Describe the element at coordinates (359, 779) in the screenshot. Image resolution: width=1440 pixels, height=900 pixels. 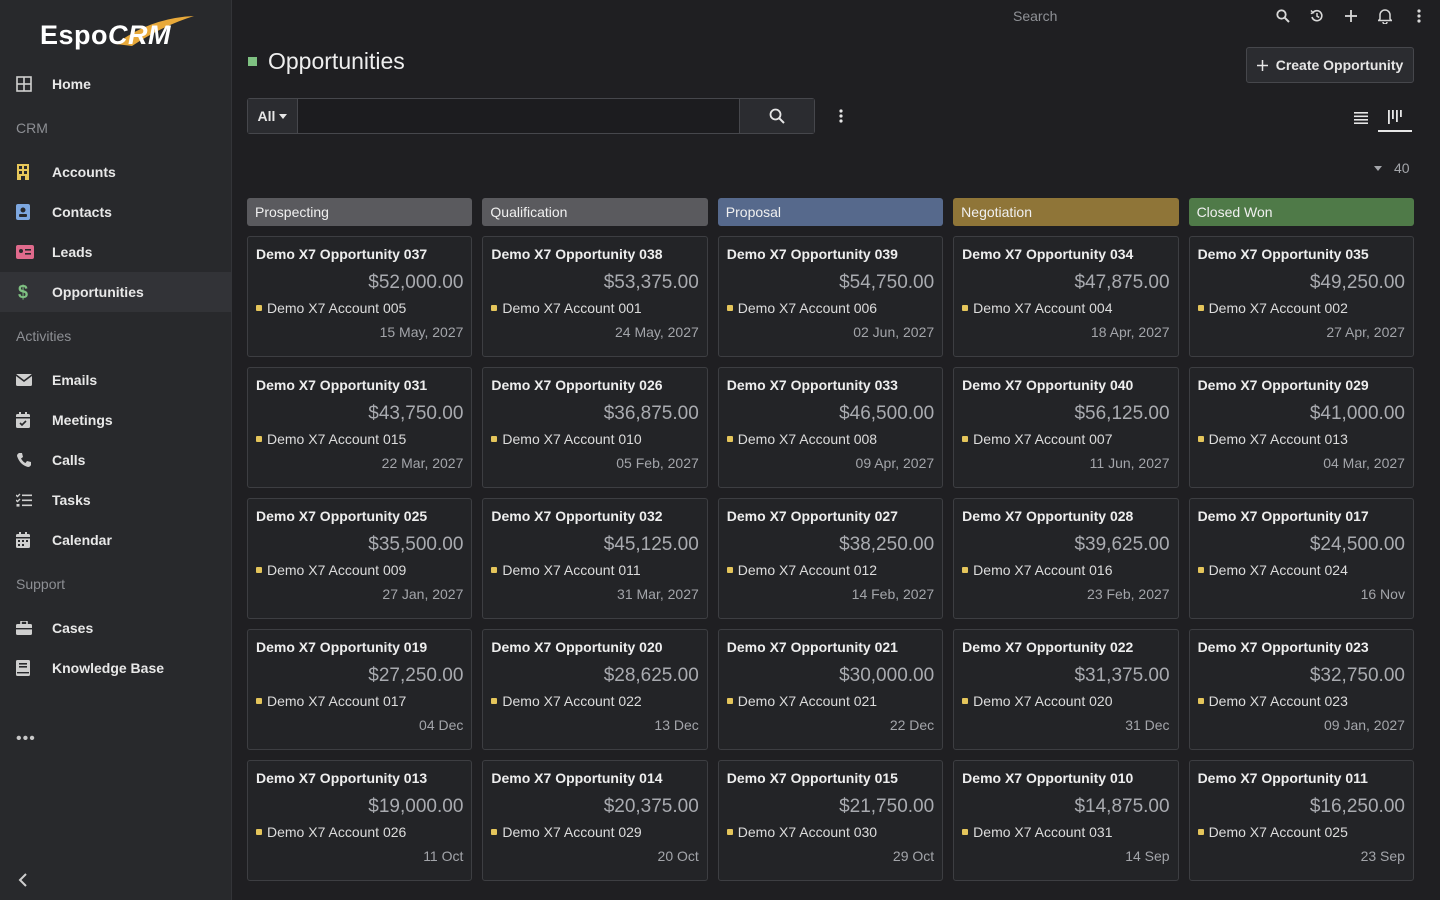
I see `opportunity-name-link: Demo X7 Opportunity 013` at that location.